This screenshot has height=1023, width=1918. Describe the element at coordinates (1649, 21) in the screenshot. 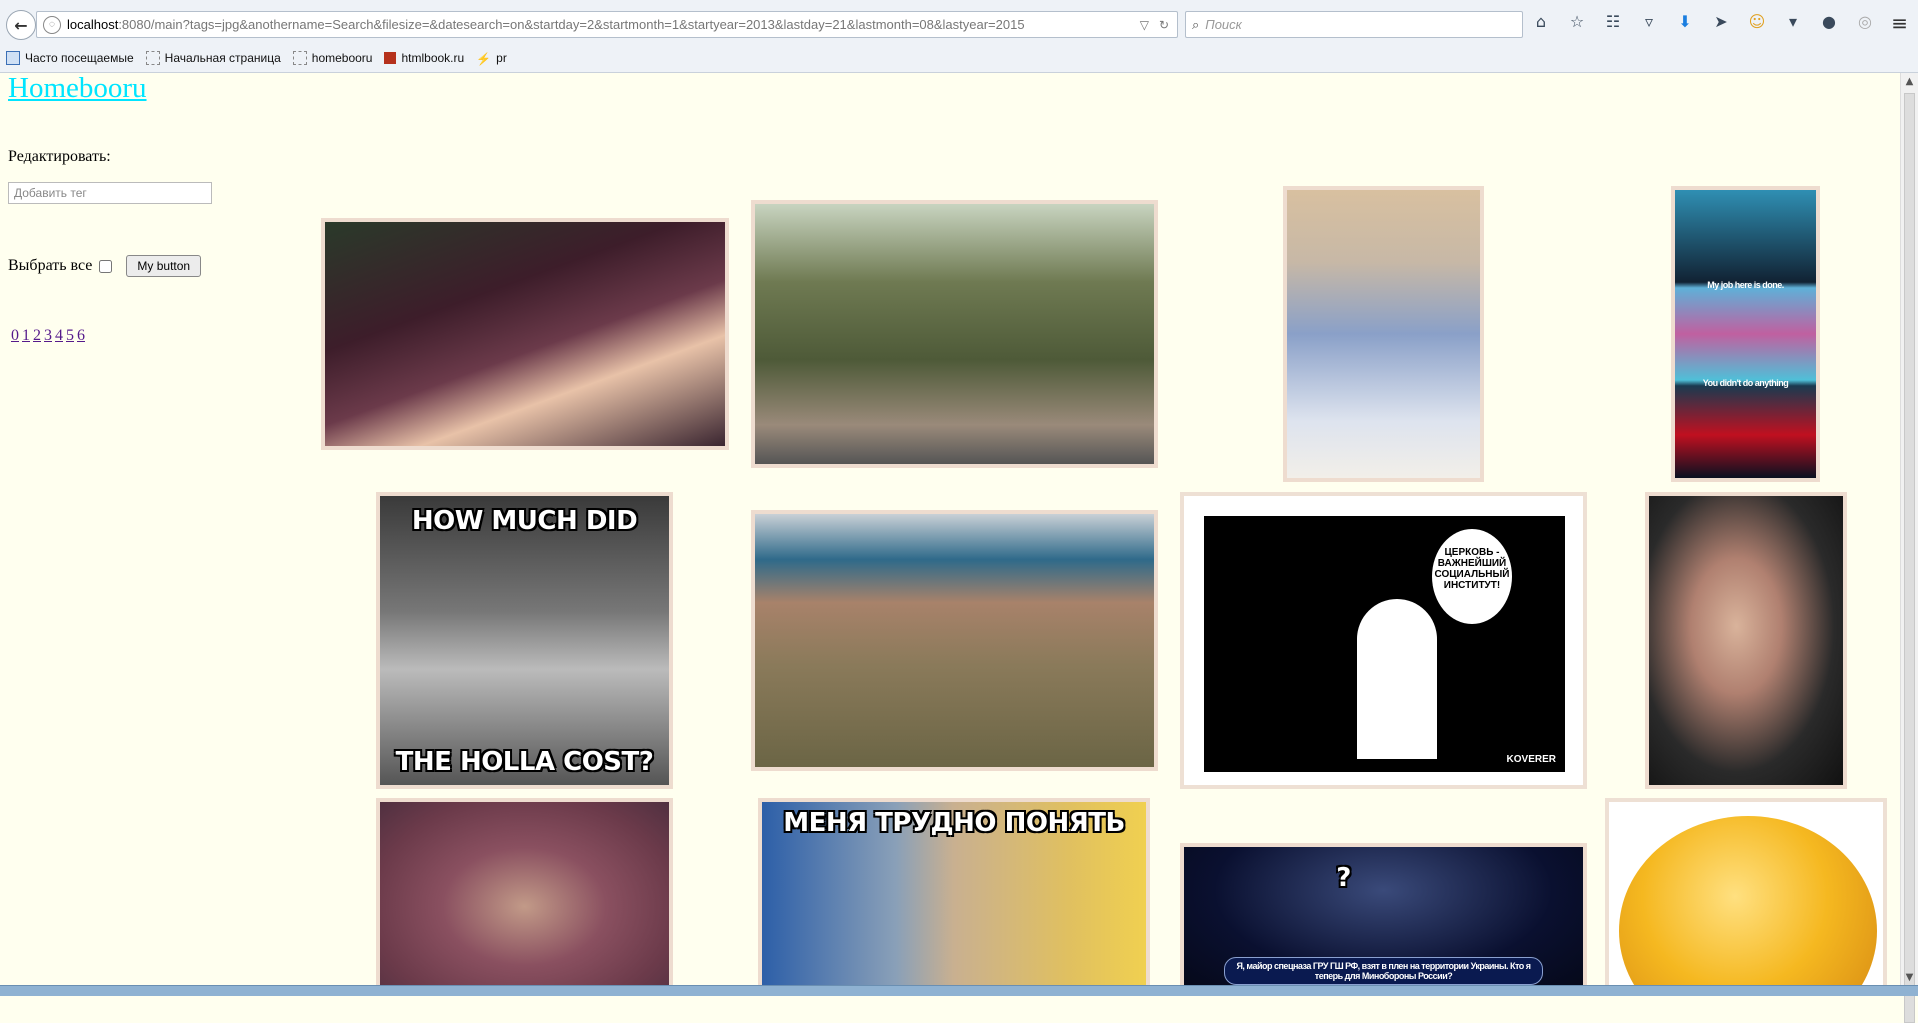

I see `pocket-icon: ▿` at that location.